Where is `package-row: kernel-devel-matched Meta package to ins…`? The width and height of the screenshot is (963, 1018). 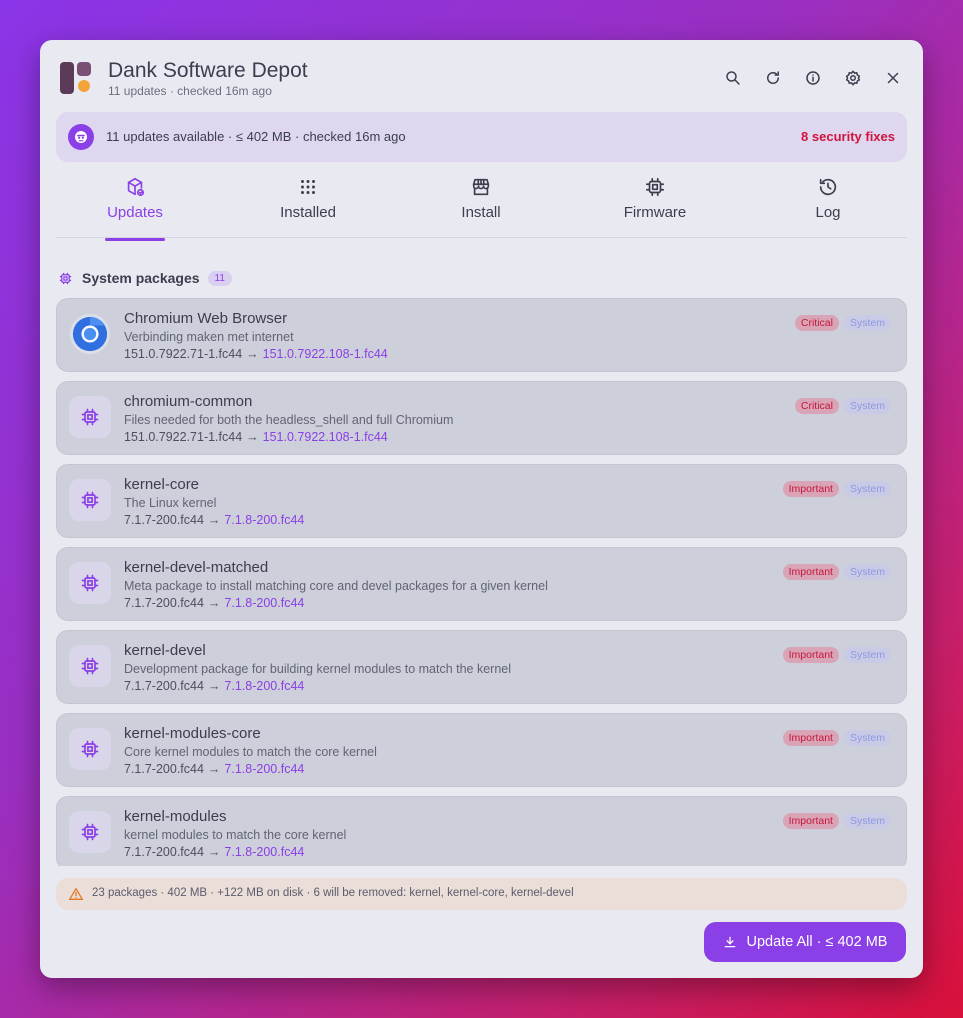 package-row: kernel-devel-matched Meta package to ins… is located at coordinates (481, 584).